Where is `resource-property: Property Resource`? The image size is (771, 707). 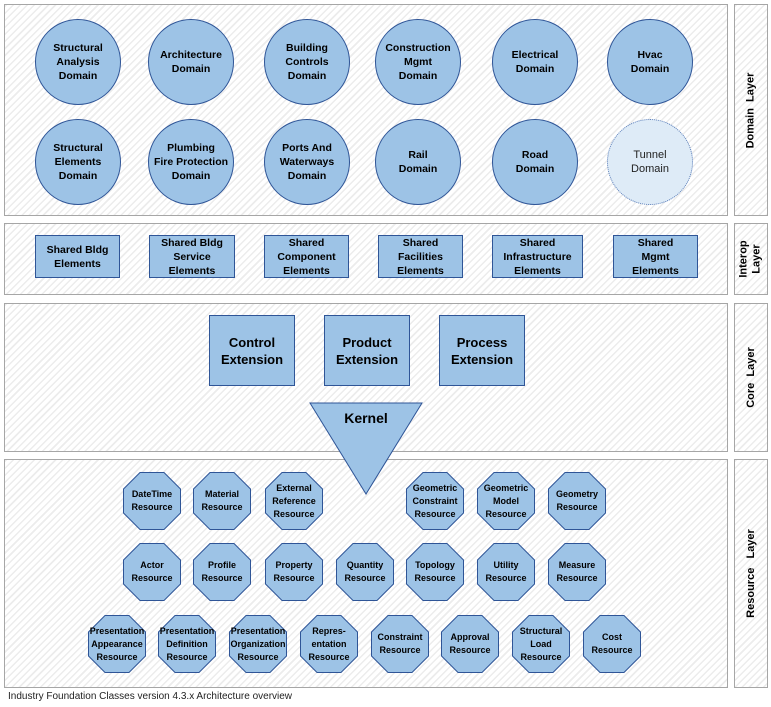 resource-property: Property Resource is located at coordinates (294, 572).